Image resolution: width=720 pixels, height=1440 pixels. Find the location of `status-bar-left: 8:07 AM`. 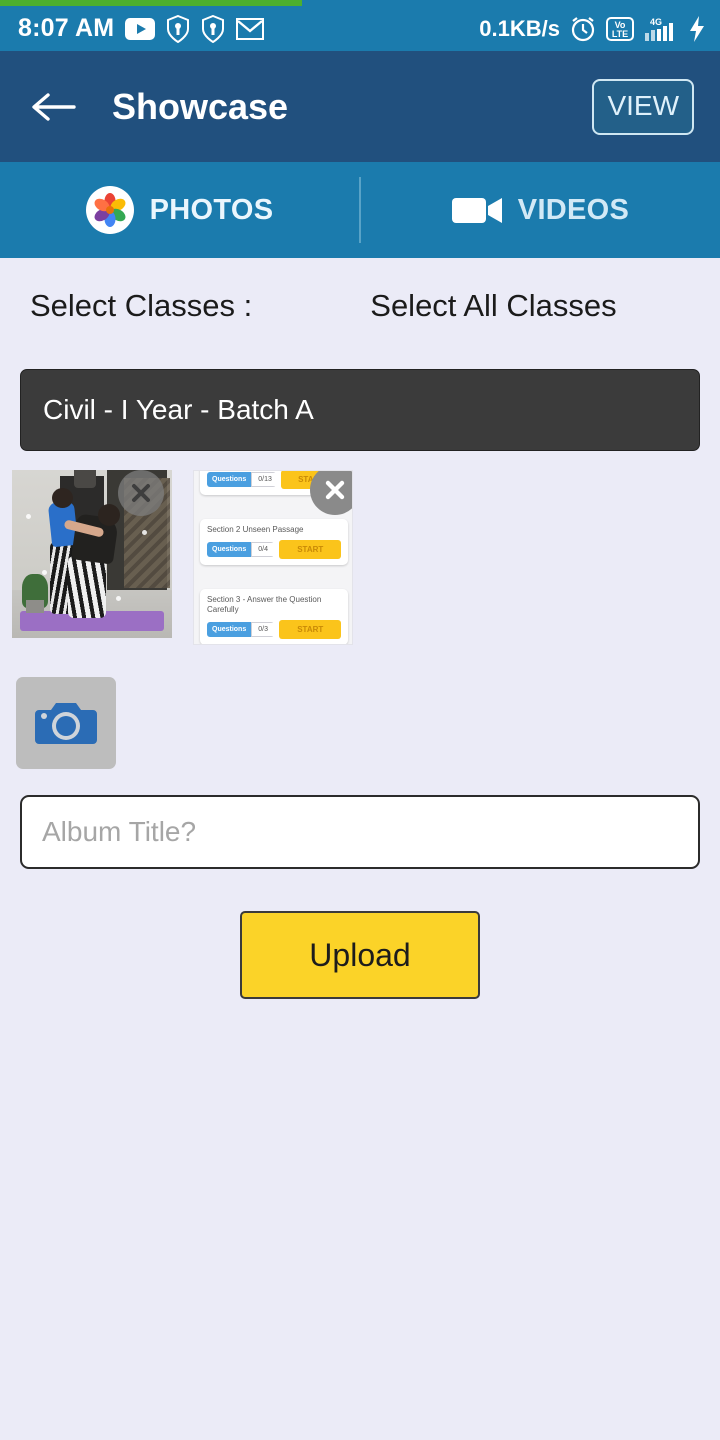

status-bar-left: 8:07 AM is located at coordinates (248, 28).